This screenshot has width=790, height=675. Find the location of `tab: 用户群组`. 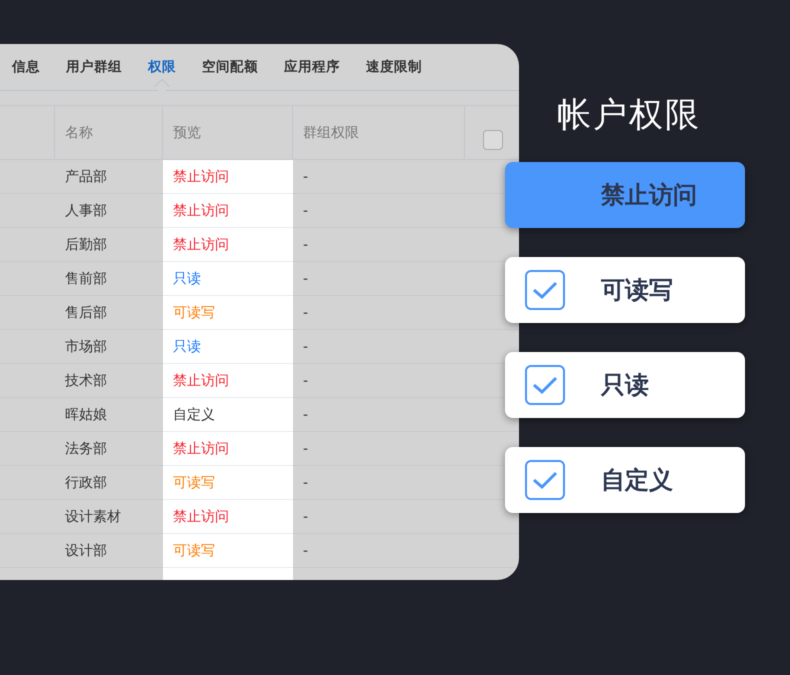

tab: 用户群组 is located at coordinates (94, 67).